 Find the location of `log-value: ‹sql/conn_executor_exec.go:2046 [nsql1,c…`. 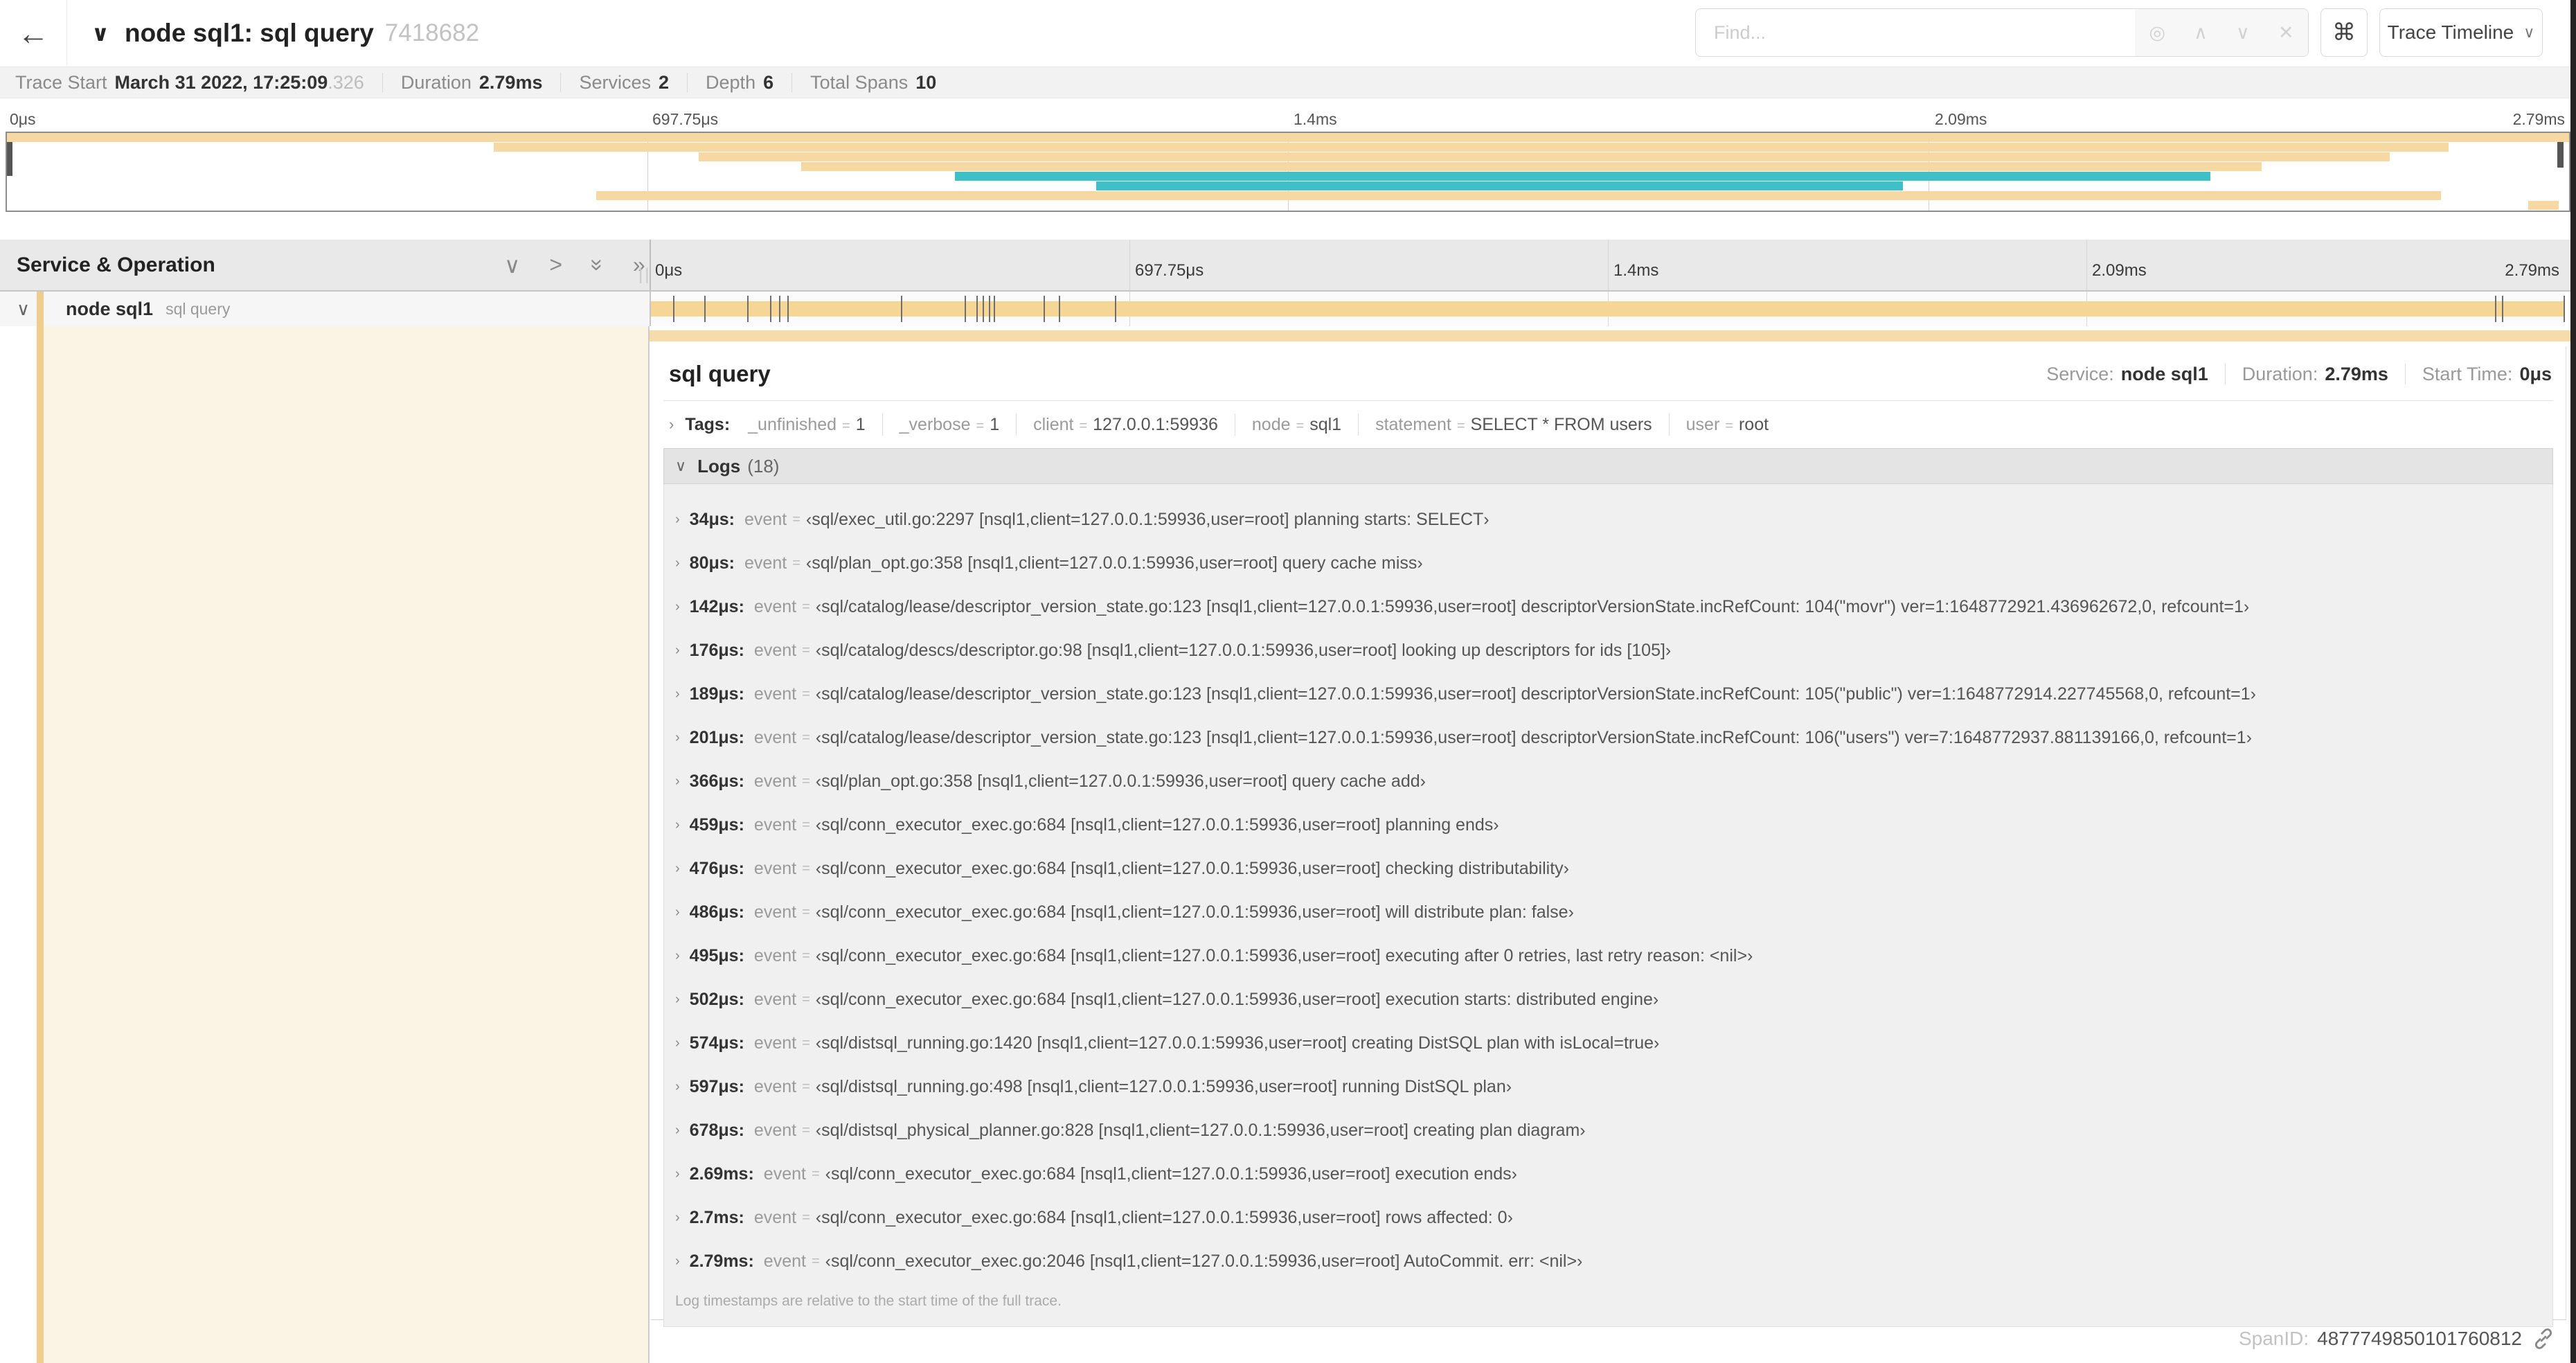

log-value: ‹sql/conn_executor_exec.go:2046 [nsql1,c… is located at coordinates (1204, 1261).